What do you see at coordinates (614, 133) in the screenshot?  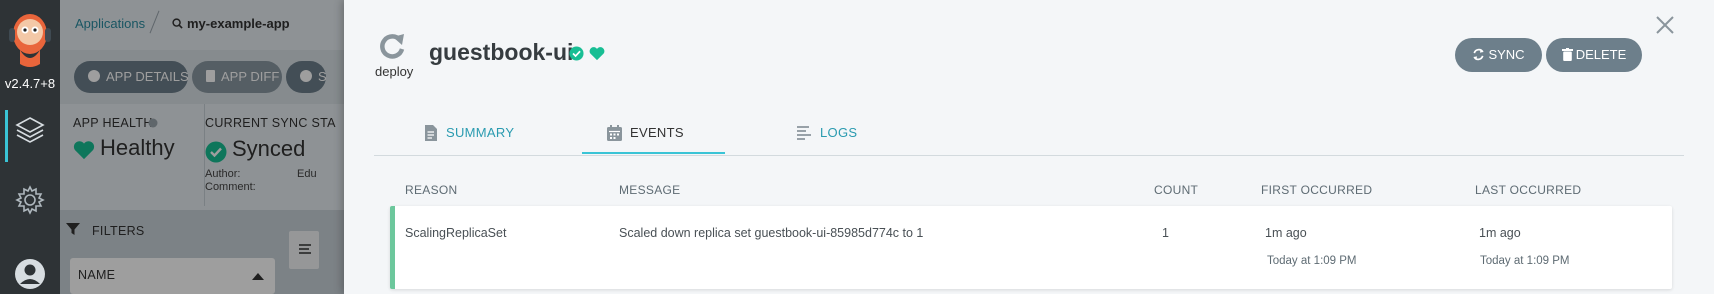 I see `calendar-icon` at bounding box center [614, 133].